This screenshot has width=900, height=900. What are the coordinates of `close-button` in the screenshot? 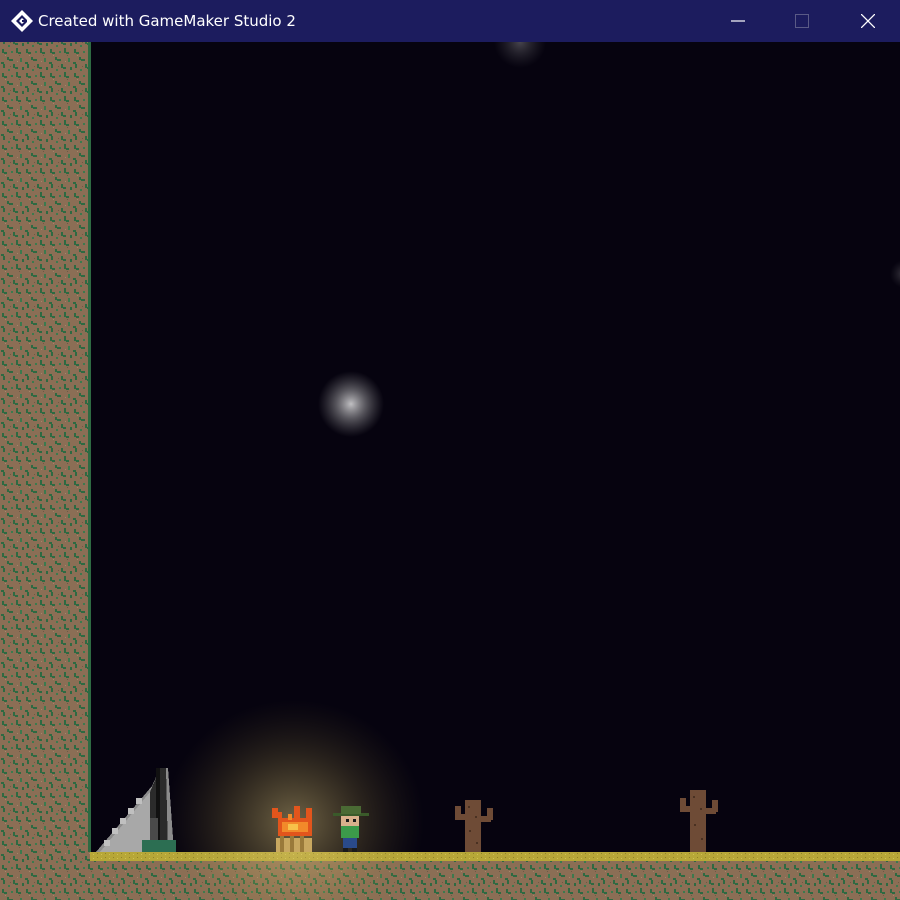 It's located at (868, 21).